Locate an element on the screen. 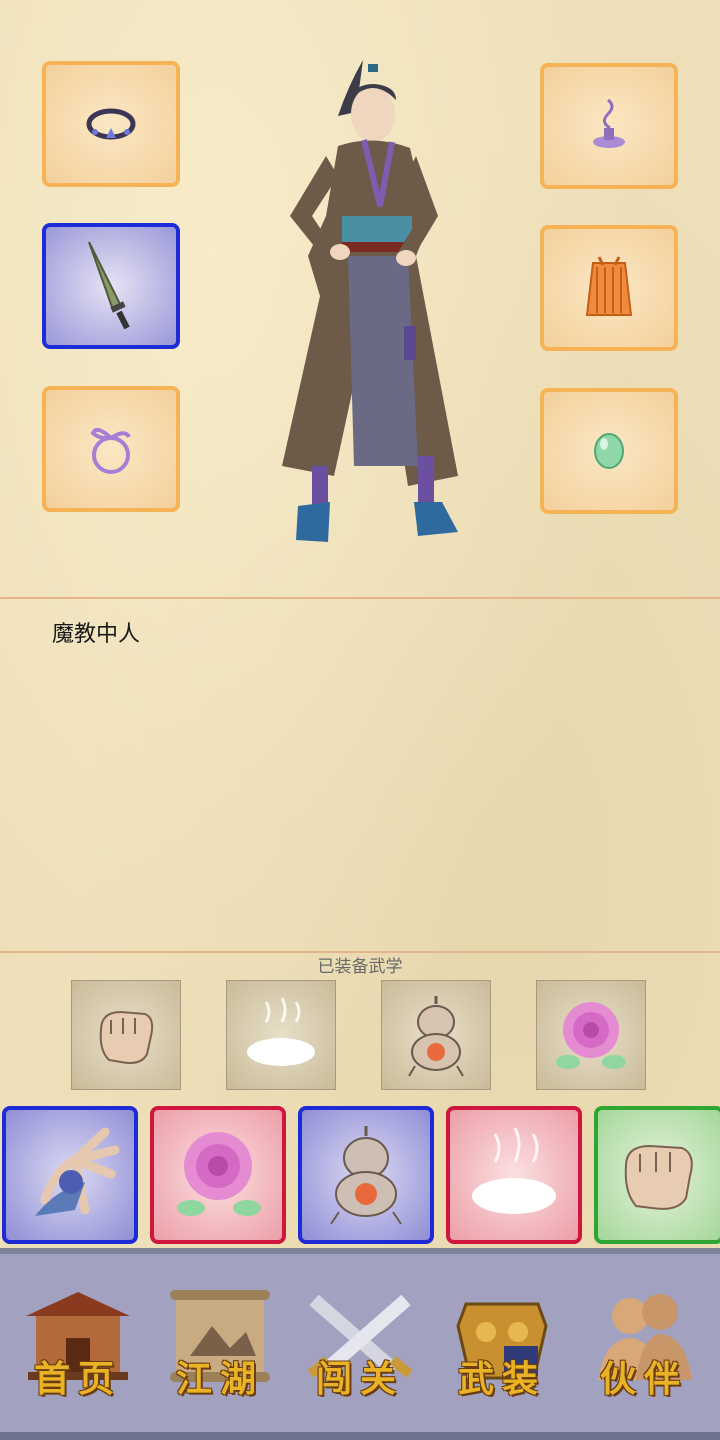 The width and height of the screenshot is (720, 1440). nav-home: 首页 is located at coordinates (78, 1345).